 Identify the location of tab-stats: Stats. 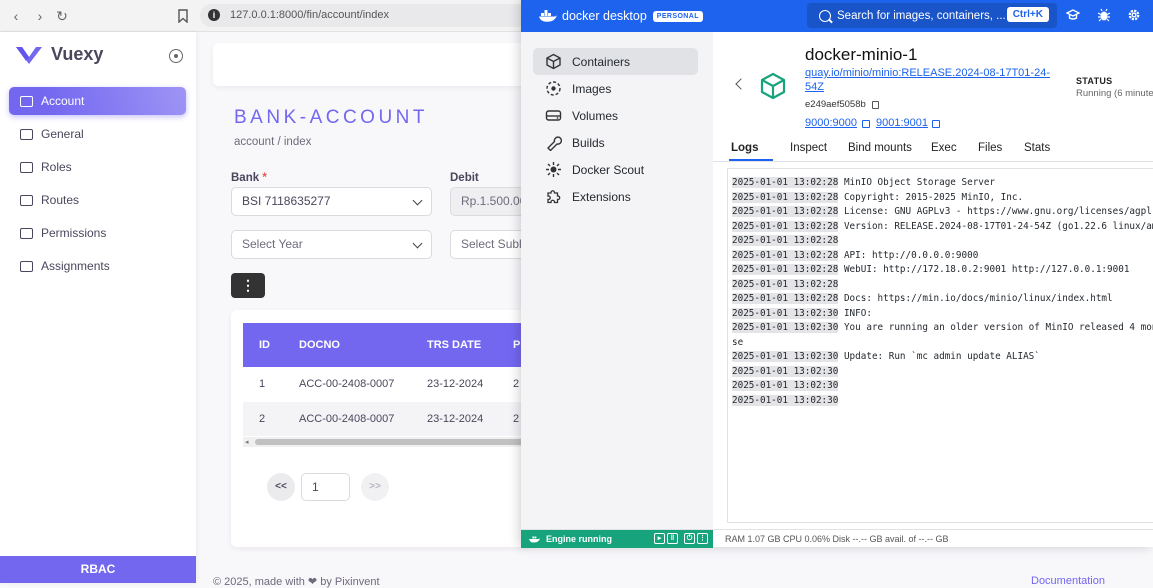
(1037, 148).